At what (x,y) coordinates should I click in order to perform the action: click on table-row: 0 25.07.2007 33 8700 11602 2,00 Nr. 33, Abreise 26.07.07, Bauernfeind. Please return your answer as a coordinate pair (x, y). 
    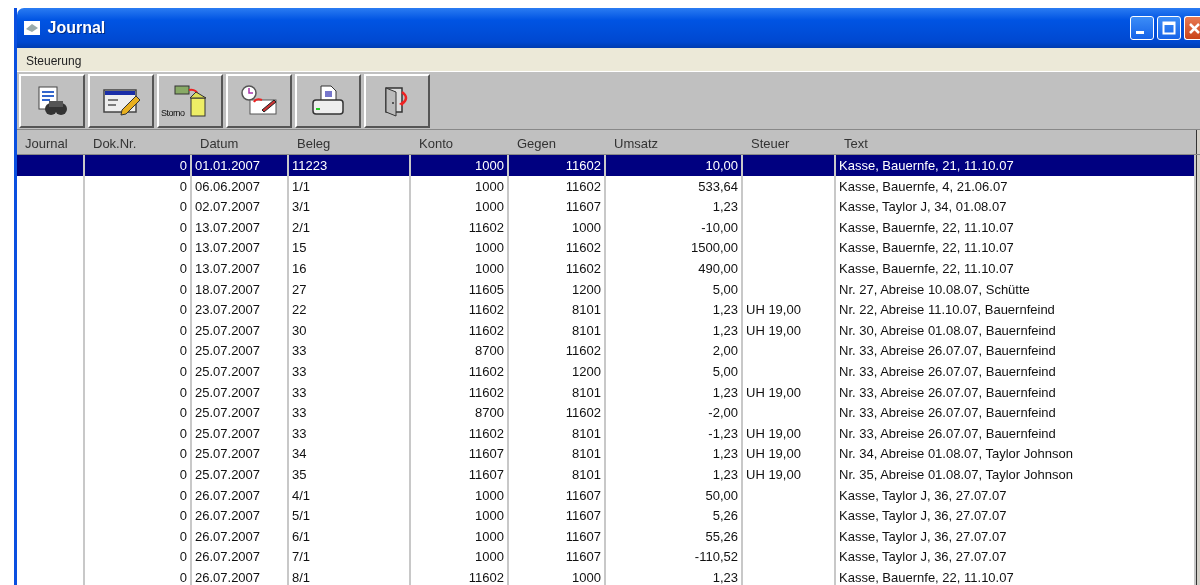
    Looking at the image, I should click on (608, 350).